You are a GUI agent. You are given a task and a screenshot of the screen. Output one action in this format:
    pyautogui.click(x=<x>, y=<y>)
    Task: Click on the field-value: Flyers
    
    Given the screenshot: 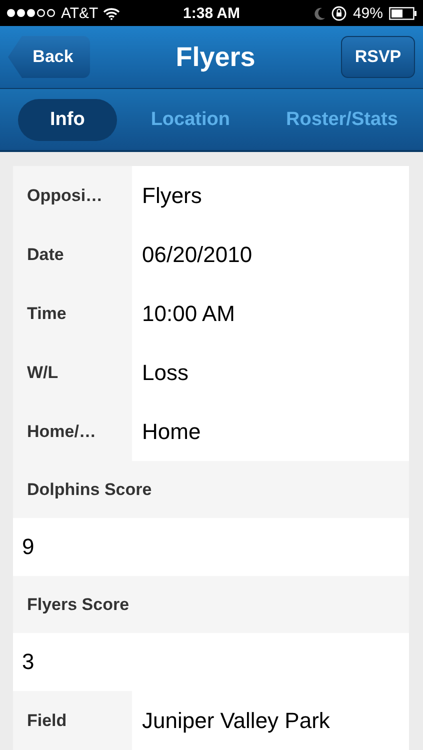 What is the action you would take?
    pyautogui.click(x=172, y=195)
    